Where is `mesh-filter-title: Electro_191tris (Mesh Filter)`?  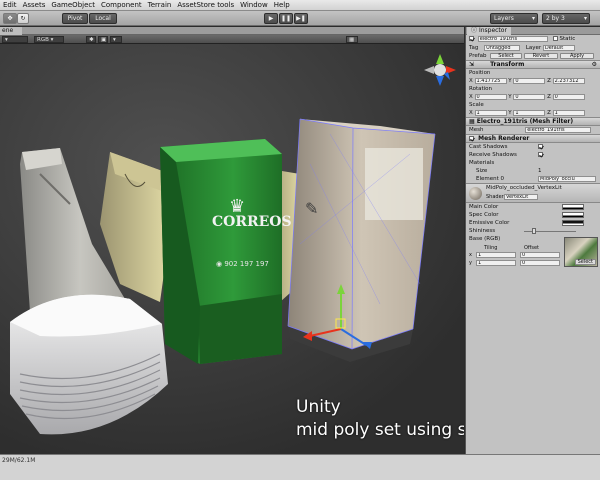
mesh-filter-title: Electro_191tris (Mesh Filter) is located at coordinates (525, 121).